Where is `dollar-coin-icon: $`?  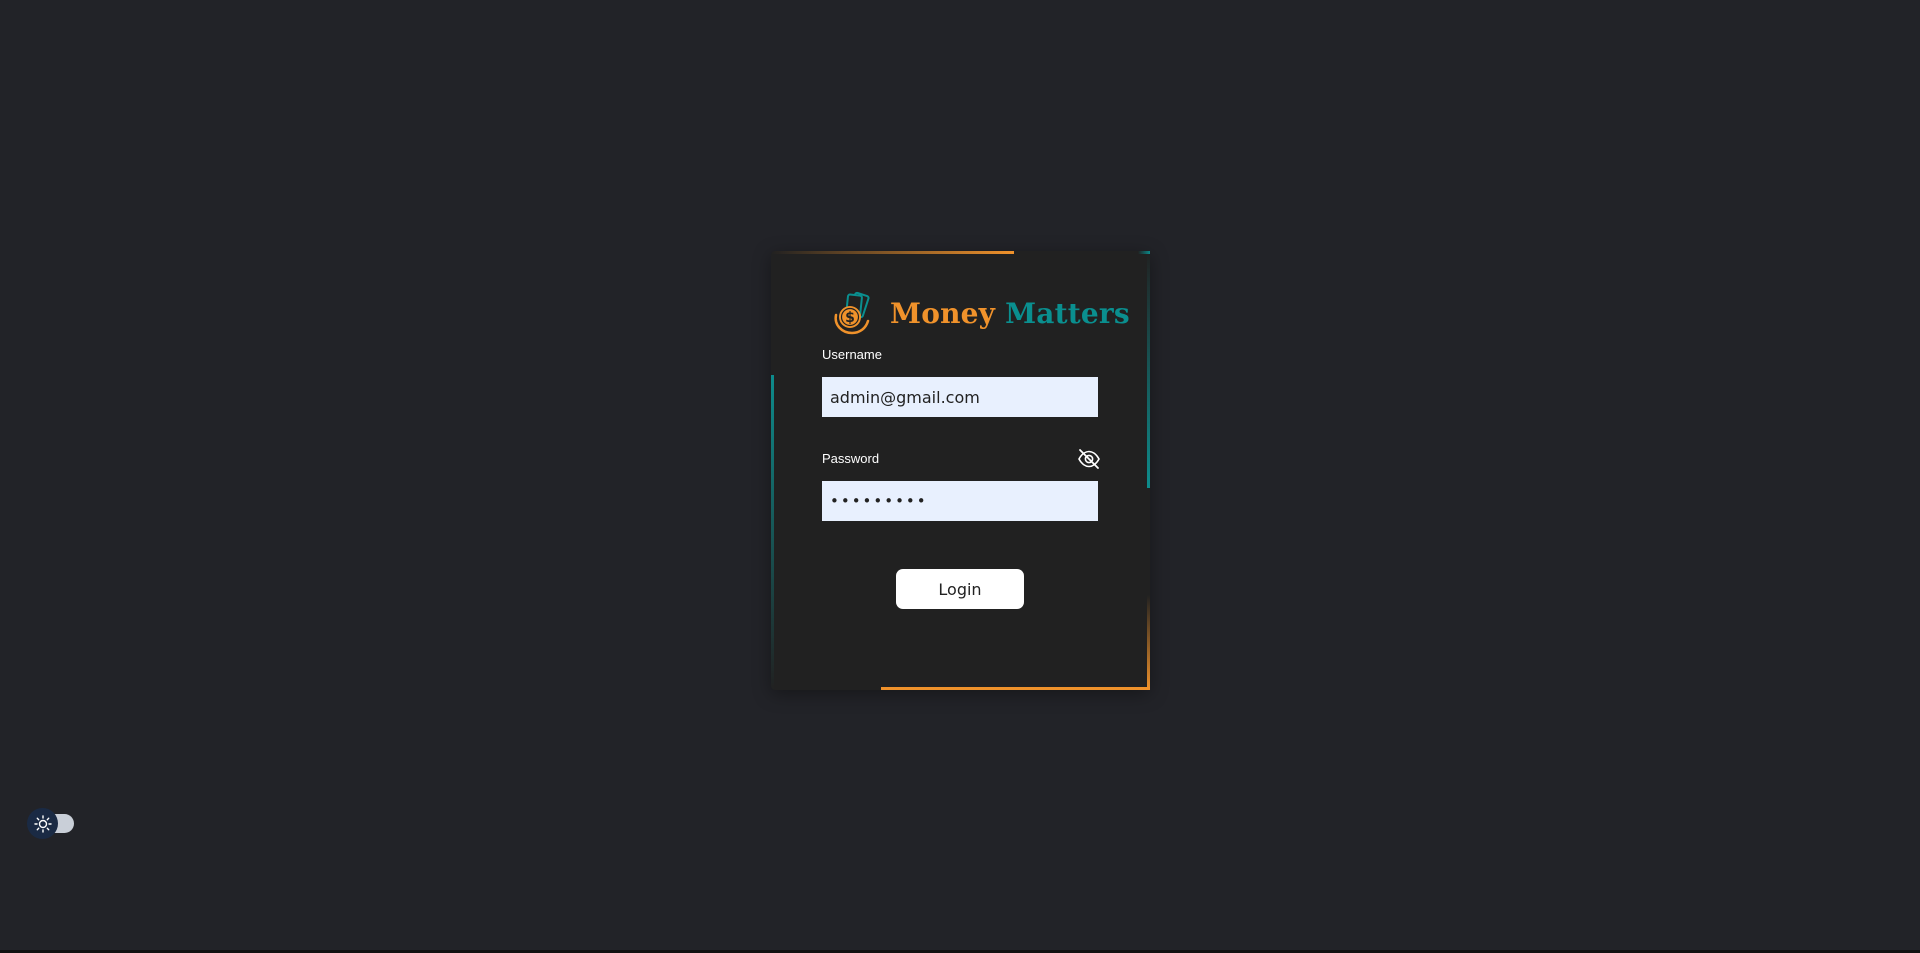
dollar-coin-icon: $ is located at coordinates (852, 313).